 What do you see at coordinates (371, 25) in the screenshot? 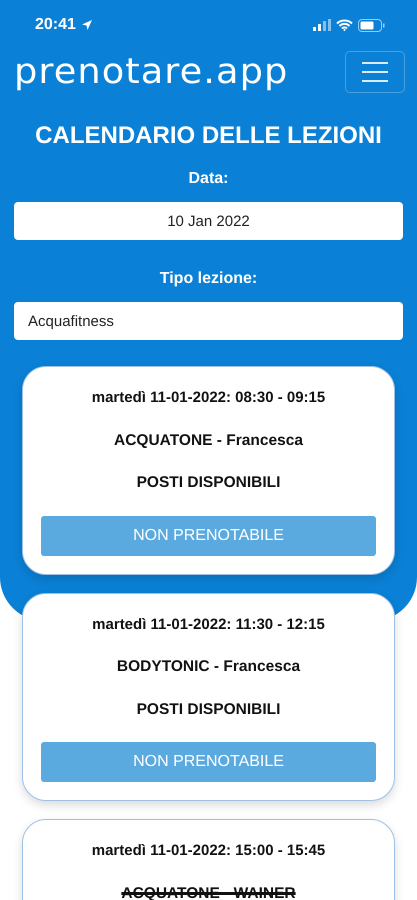
I see `battery-icon` at bounding box center [371, 25].